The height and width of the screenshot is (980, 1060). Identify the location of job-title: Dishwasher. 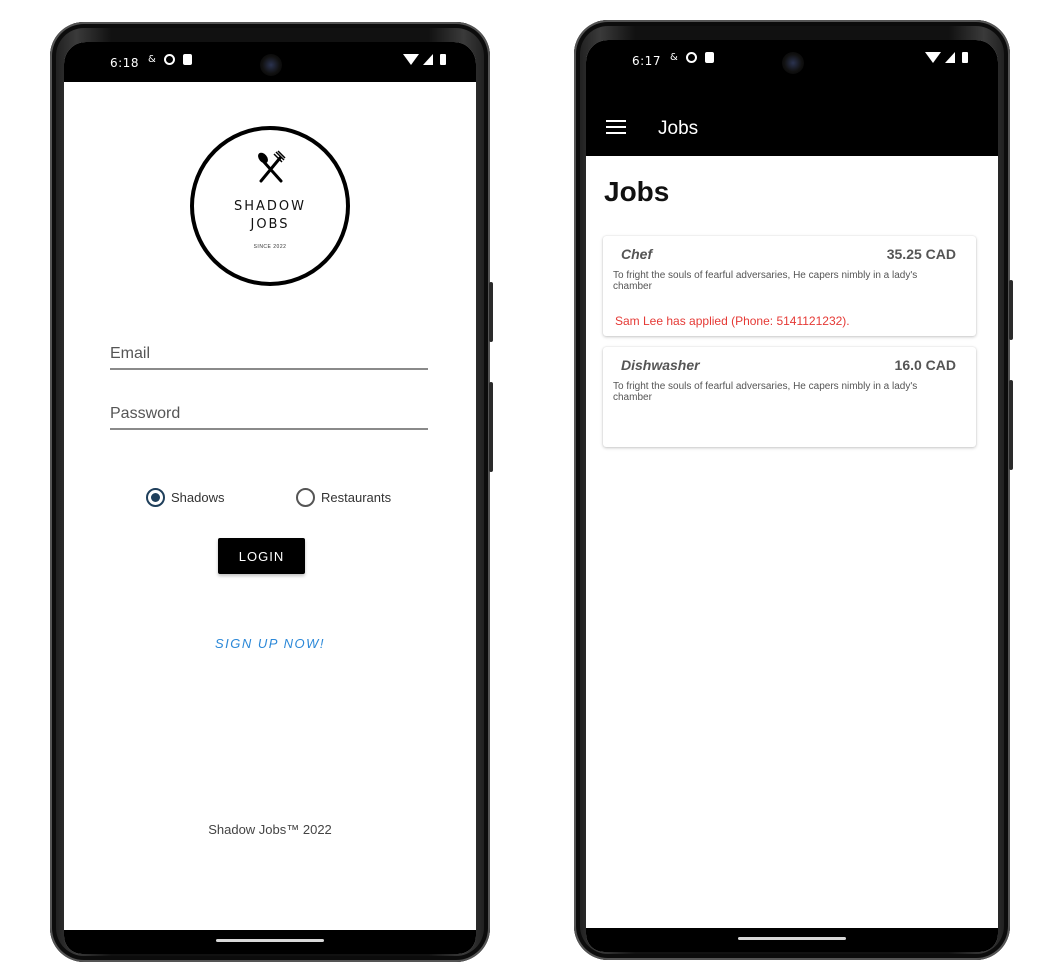
(660, 365).